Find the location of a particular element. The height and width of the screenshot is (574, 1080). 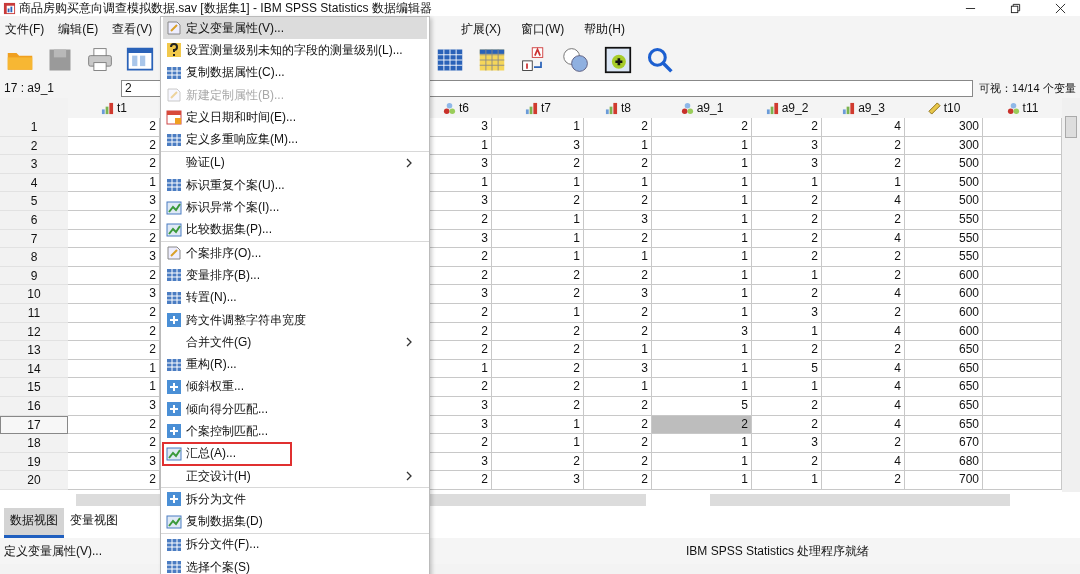

processor-status: IBM SPSS Statistics 处理程序就绪 is located at coordinates (778, 551).